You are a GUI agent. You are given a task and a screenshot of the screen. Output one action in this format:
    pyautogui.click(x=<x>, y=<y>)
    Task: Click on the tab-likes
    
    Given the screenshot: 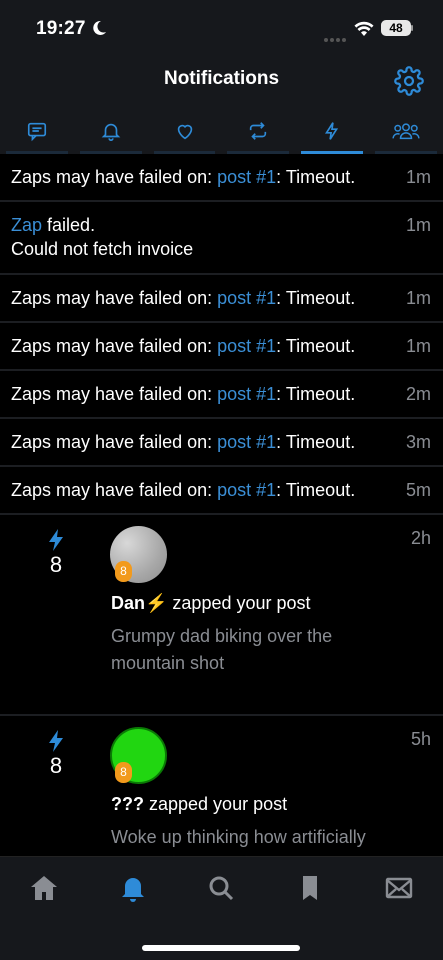 What is the action you would take?
    pyautogui.click(x=185, y=131)
    